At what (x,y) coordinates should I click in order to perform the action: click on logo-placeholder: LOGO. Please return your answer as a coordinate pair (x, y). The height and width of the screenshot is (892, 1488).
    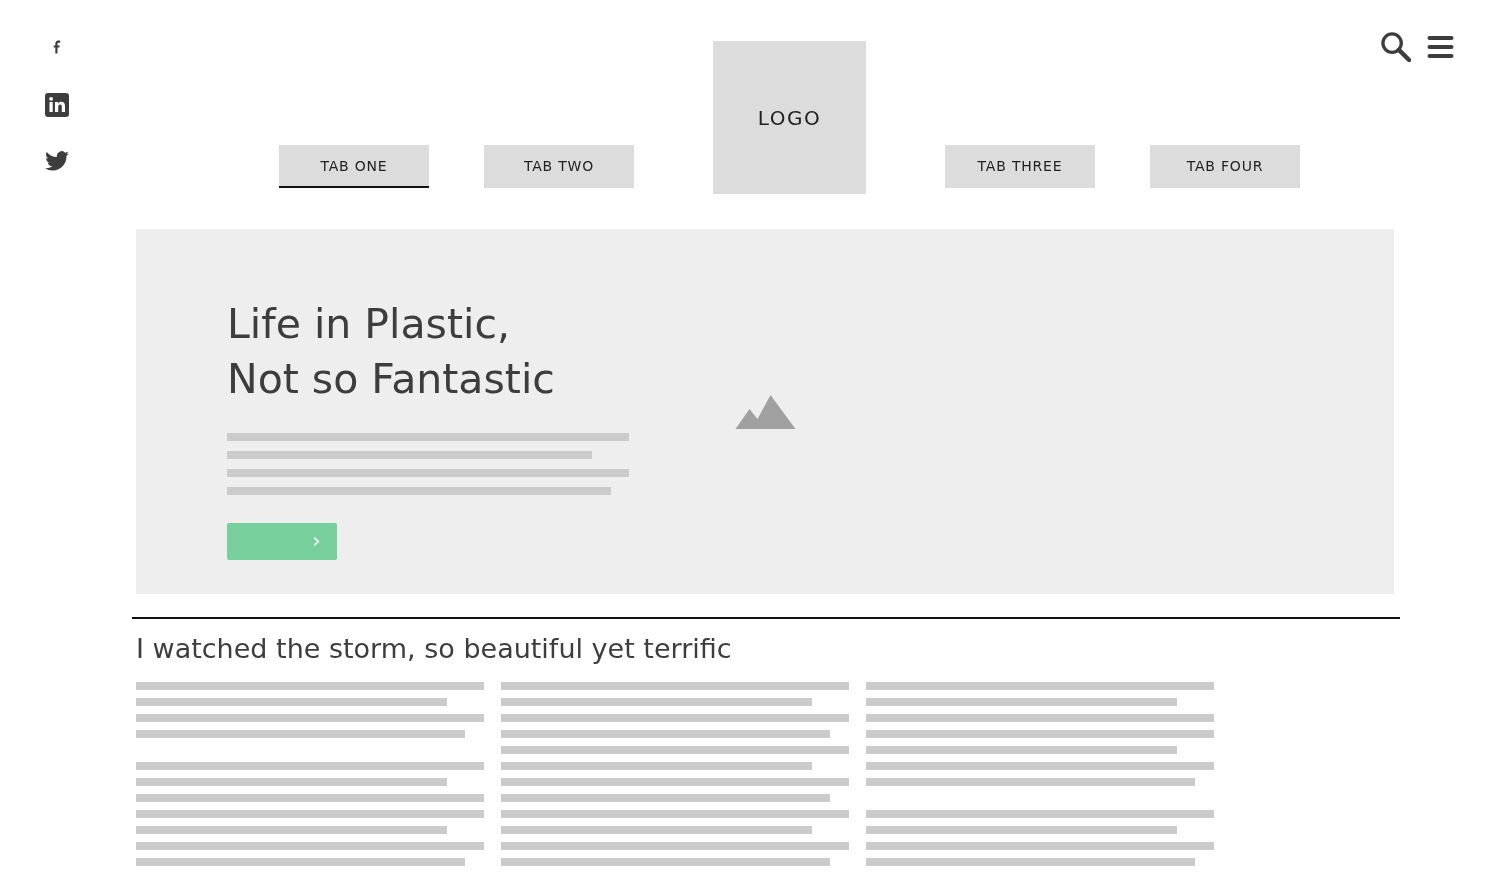
    Looking at the image, I should click on (789, 117).